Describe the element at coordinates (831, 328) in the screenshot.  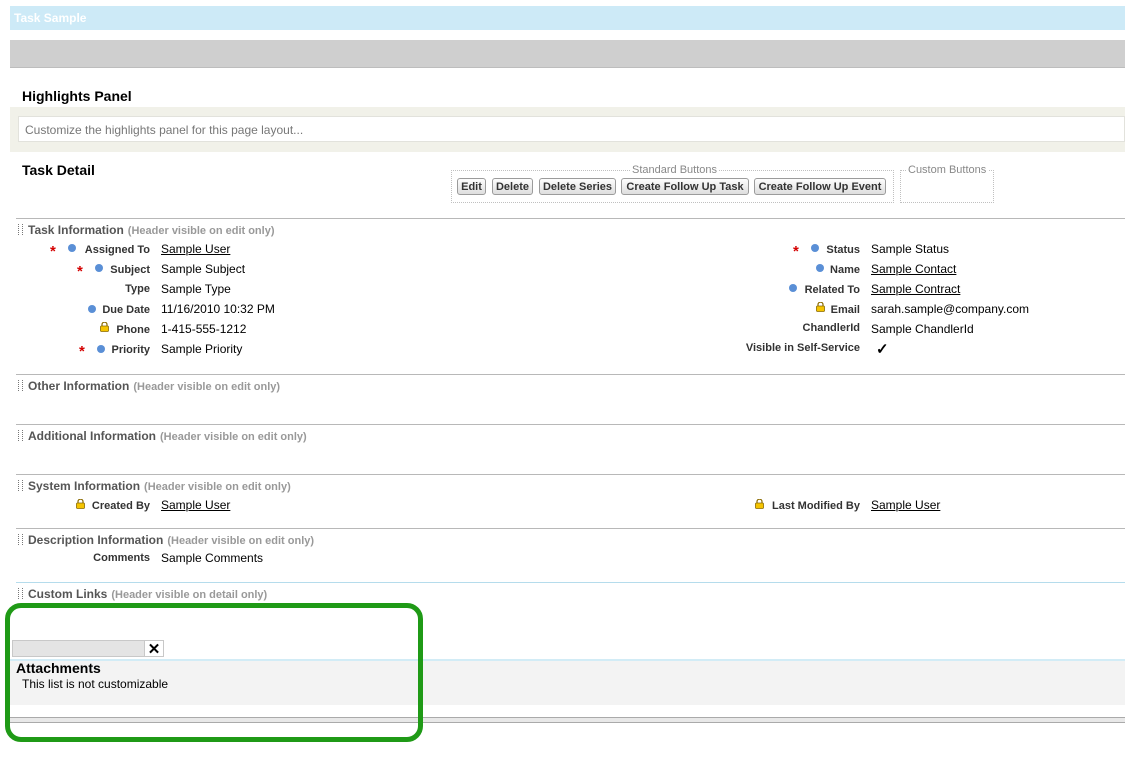
I see `chandler-id-label: ChandlerId` at that location.